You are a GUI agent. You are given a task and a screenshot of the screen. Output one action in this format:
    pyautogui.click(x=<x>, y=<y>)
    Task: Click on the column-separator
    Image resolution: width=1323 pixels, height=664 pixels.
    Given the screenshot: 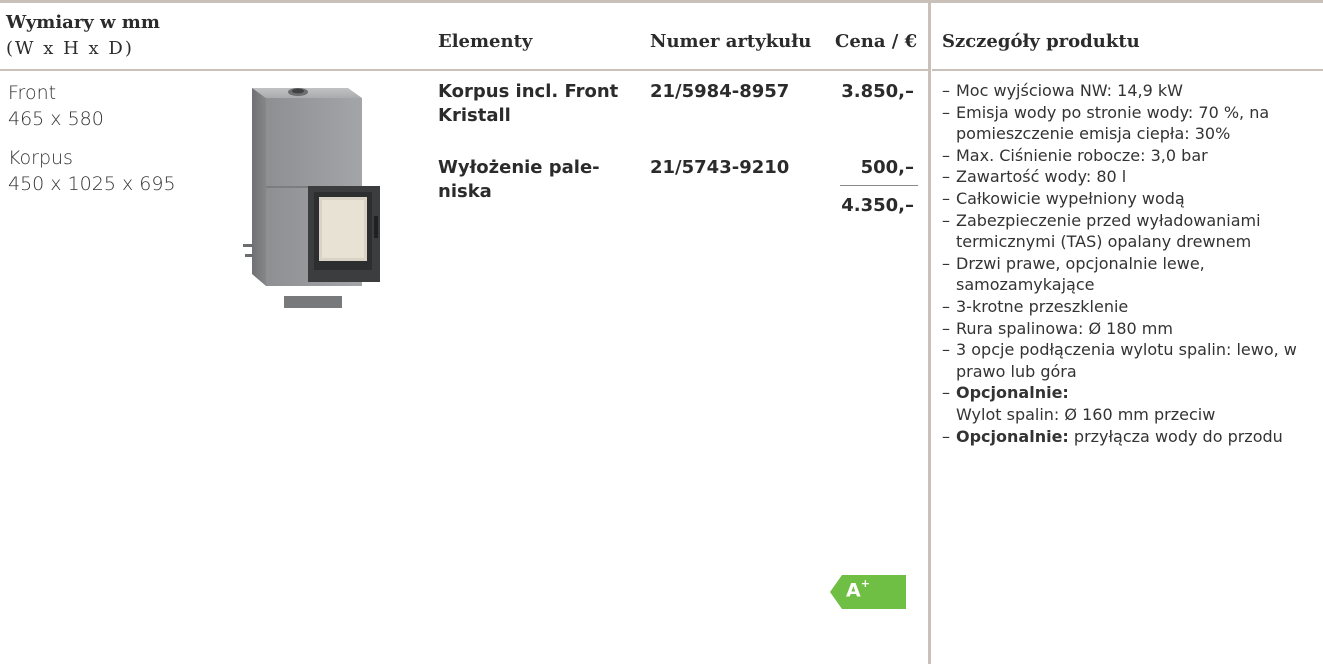 What is the action you would take?
    pyautogui.click(x=929, y=332)
    